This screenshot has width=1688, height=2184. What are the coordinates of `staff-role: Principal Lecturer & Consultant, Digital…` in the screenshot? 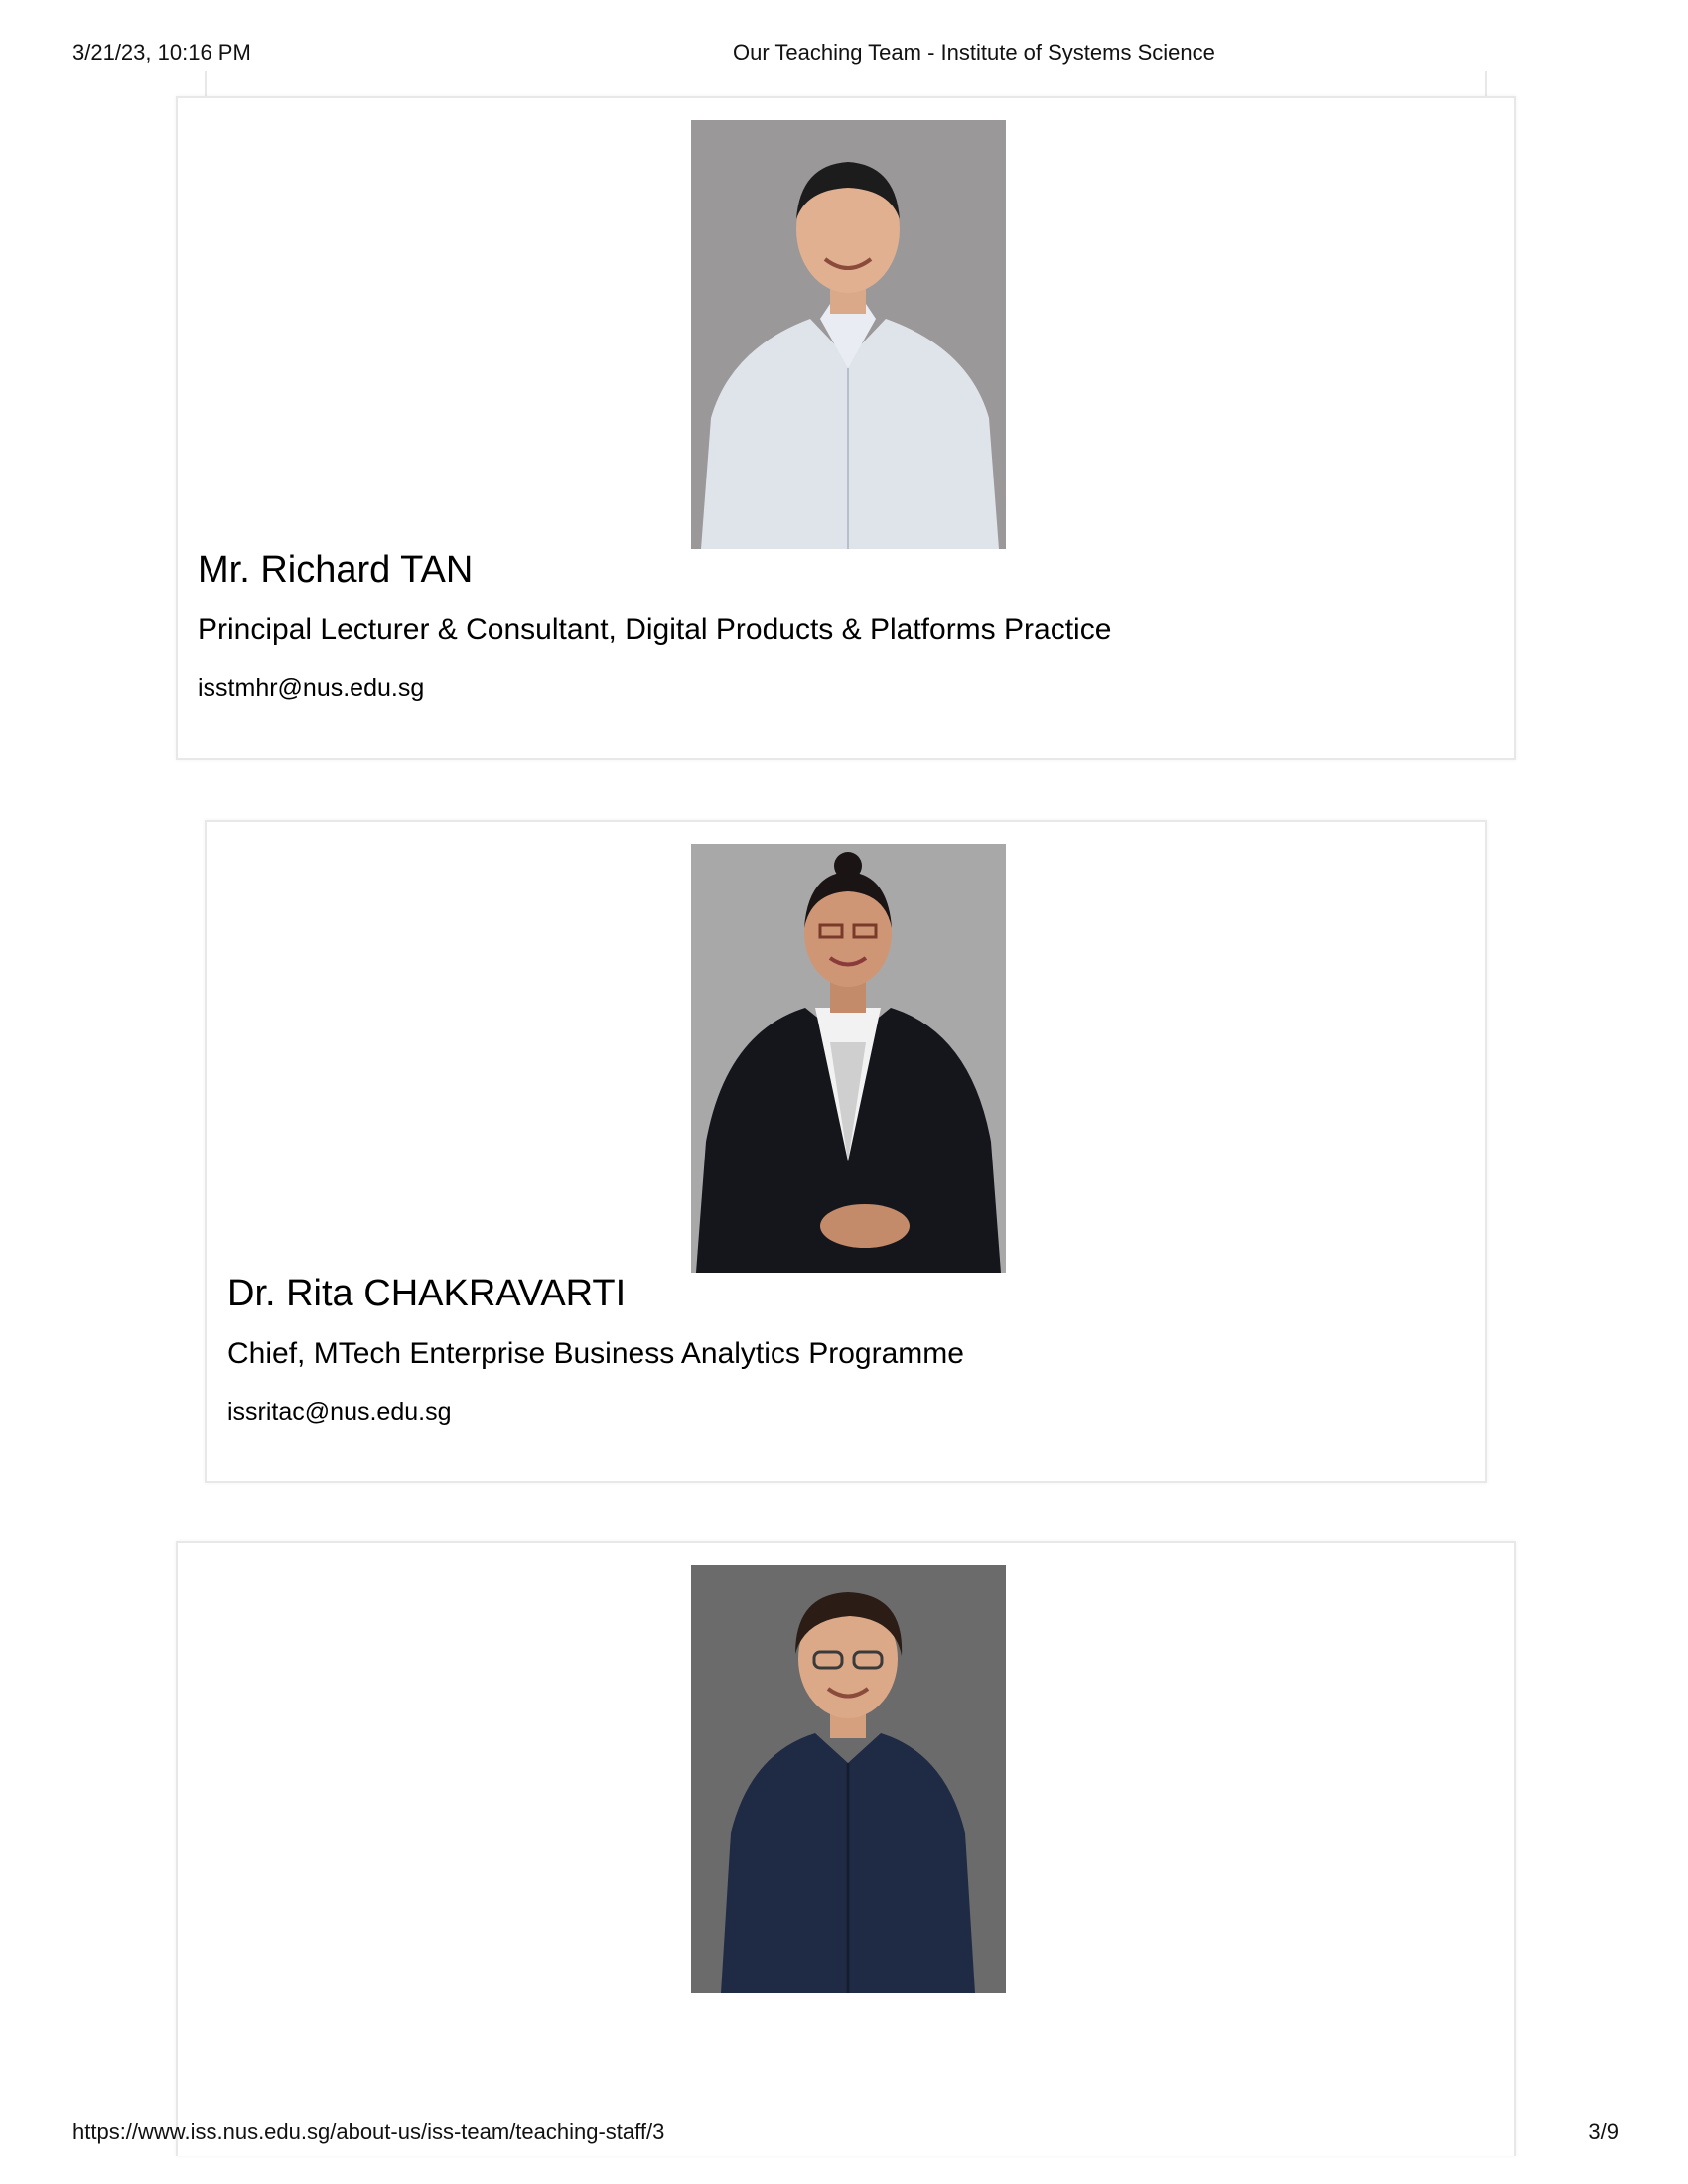 It's located at (655, 630).